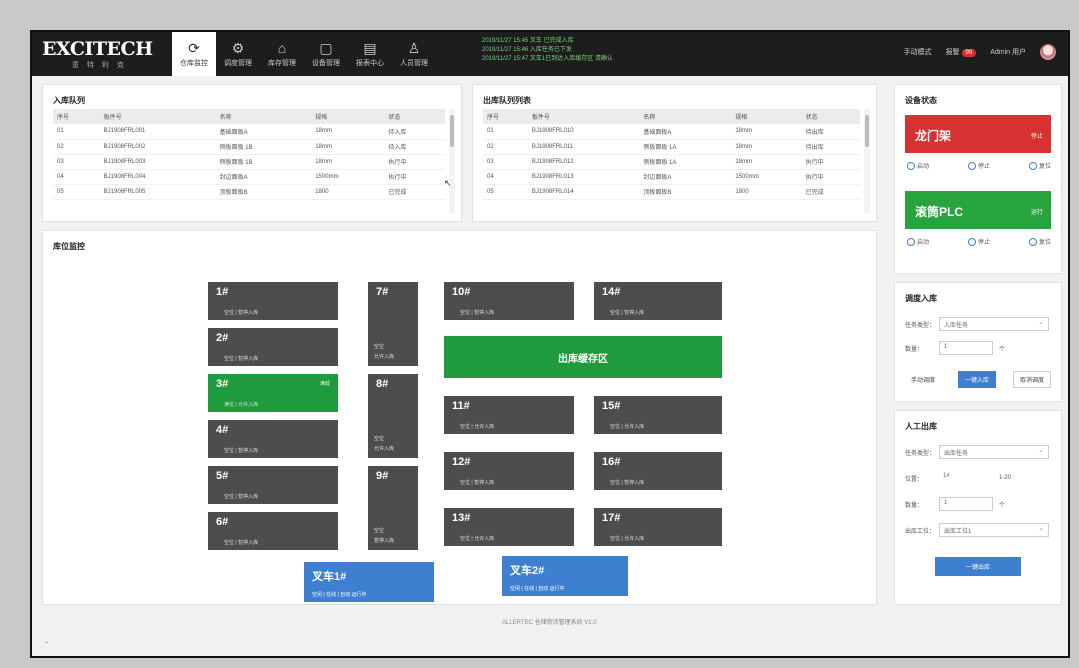 The image size is (1079, 668). I want to click on cancel-dispatch-button: 取消调度, so click(1031, 379).